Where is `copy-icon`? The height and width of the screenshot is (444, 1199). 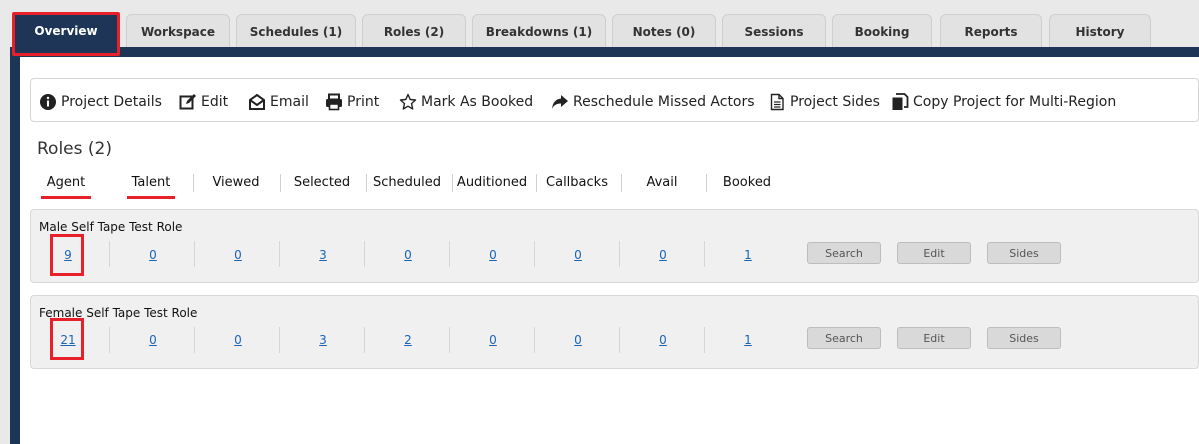 copy-icon is located at coordinates (900, 101).